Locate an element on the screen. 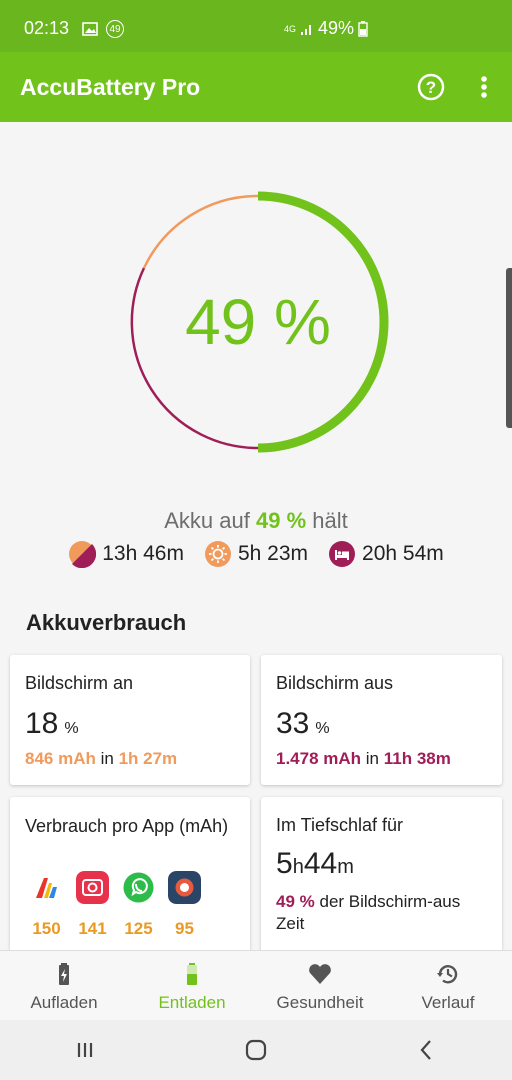 The image size is (512, 1080). sleep-estimate: 20h 54m is located at coordinates (386, 554).